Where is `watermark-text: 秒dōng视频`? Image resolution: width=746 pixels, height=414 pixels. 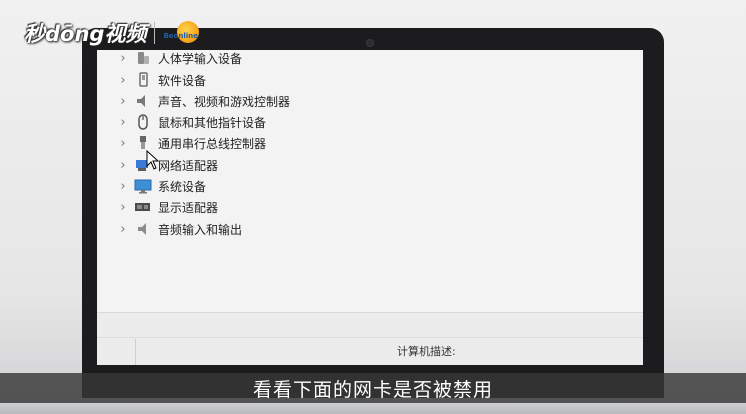 watermark-text: 秒dōng视频 is located at coordinates (85, 34).